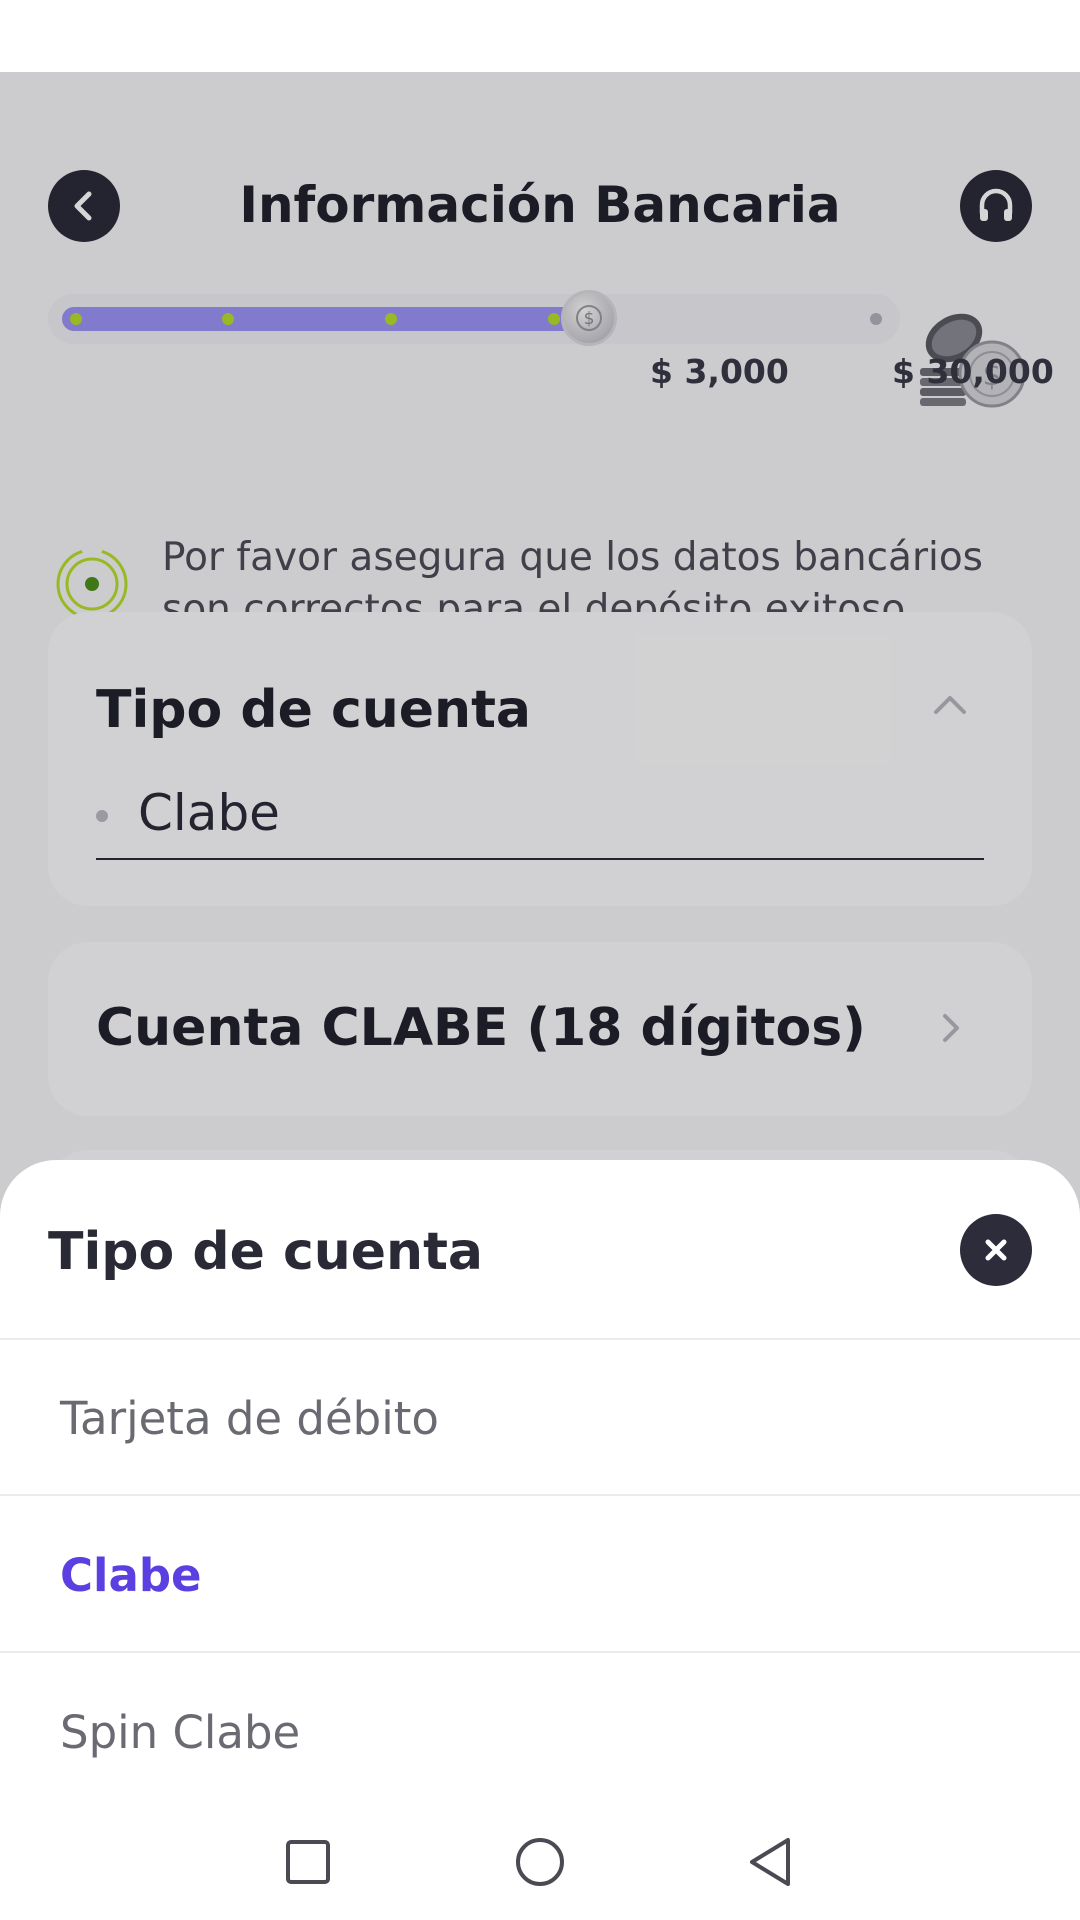 The image size is (1080, 1920). I want to click on triangle-back-icon, so click(770, 1862).